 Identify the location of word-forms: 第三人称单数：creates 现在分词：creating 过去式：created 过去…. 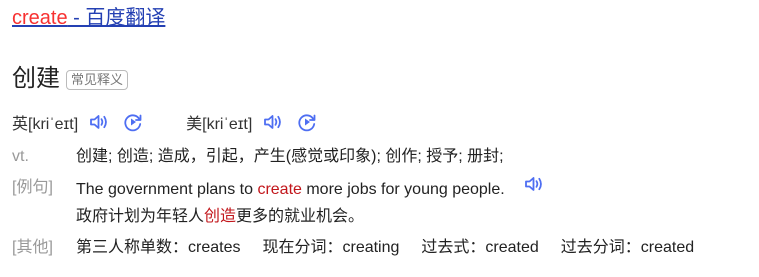
(385, 248).